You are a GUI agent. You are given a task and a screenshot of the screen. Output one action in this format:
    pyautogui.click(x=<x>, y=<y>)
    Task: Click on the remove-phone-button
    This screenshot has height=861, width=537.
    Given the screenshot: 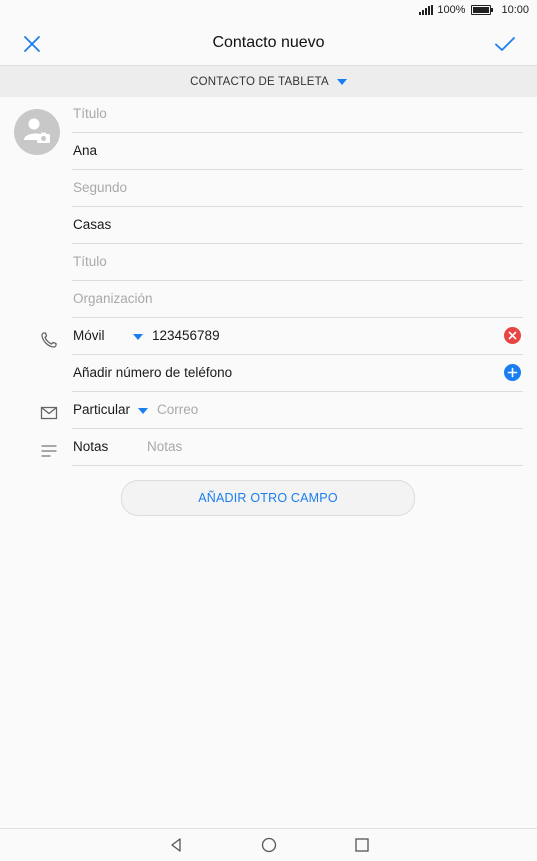 What is the action you would take?
    pyautogui.click(x=512, y=335)
    